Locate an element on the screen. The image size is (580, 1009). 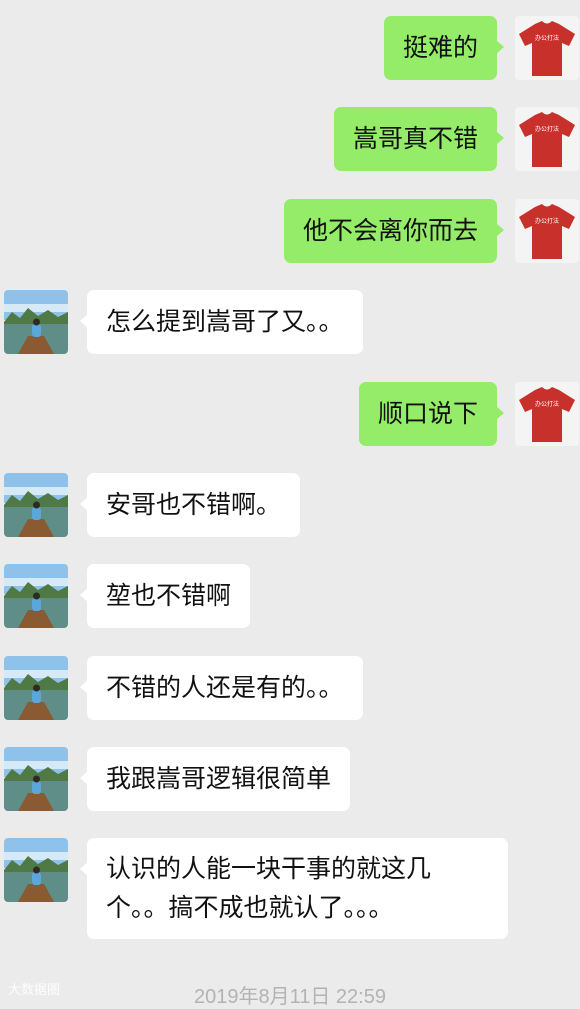
message-row: 安哥也不错啊。 is located at coordinates (290, 505).